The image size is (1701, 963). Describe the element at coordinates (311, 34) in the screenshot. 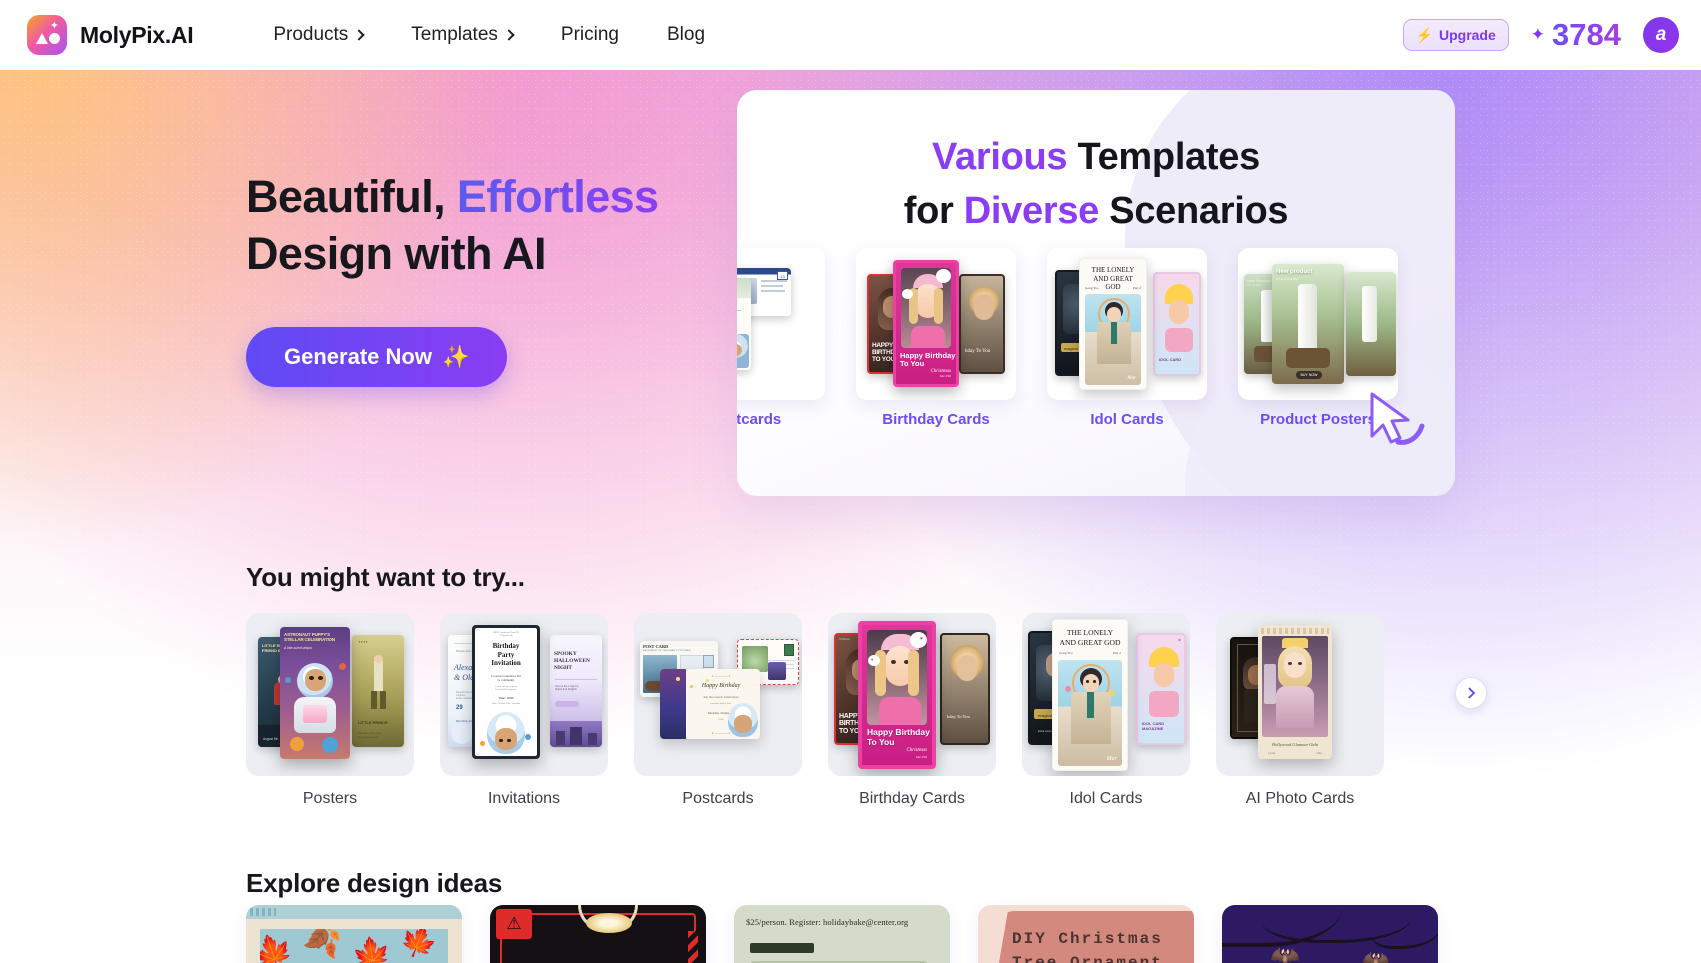

I see `nav-label-products: Products` at that location.